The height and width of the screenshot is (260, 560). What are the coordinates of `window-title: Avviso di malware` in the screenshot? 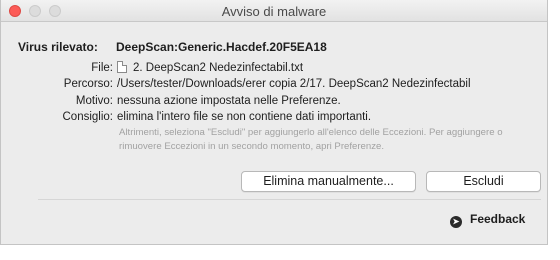 It's located at (274, 11).